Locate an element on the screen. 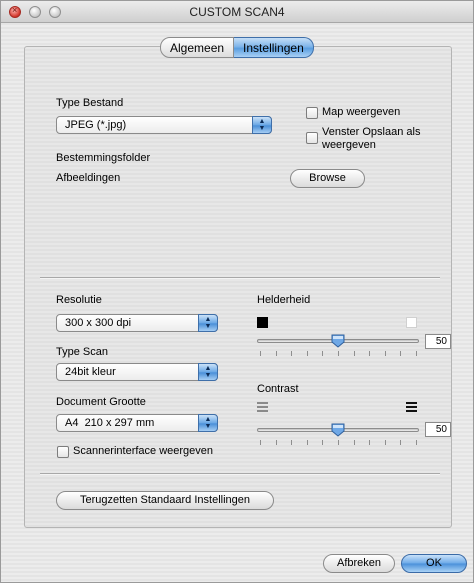 The width and height of the screenshot is (474, 583). scan-type-label: Type Scan is located at coordinates (82, 352).